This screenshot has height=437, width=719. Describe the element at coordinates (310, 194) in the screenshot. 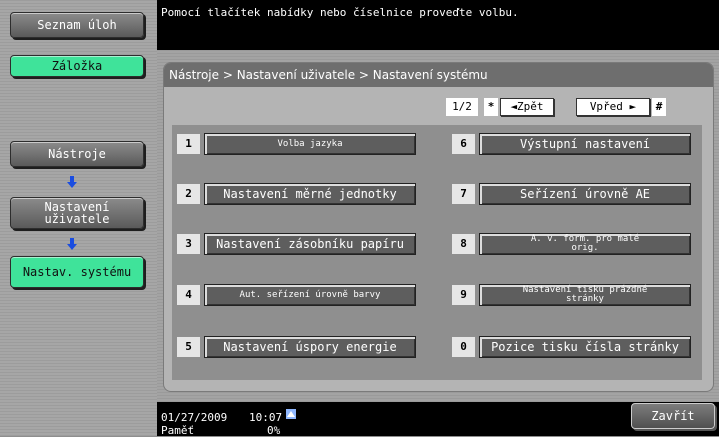

I see `unit-settings-button: Nastavení měrné jednotky` at that location.